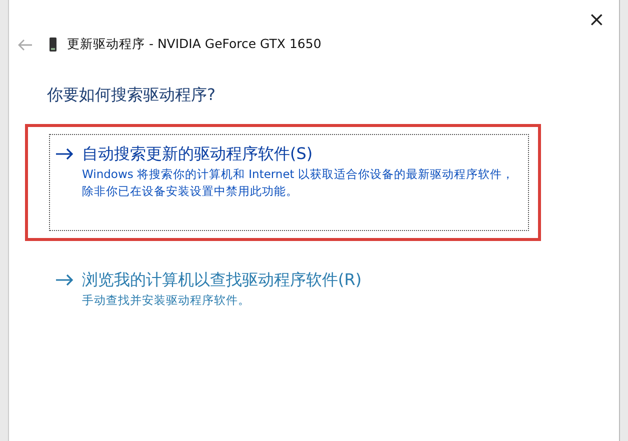  Describe the element at coordinates (53, 44) in the screenshot. I see `device-icon` at that location.